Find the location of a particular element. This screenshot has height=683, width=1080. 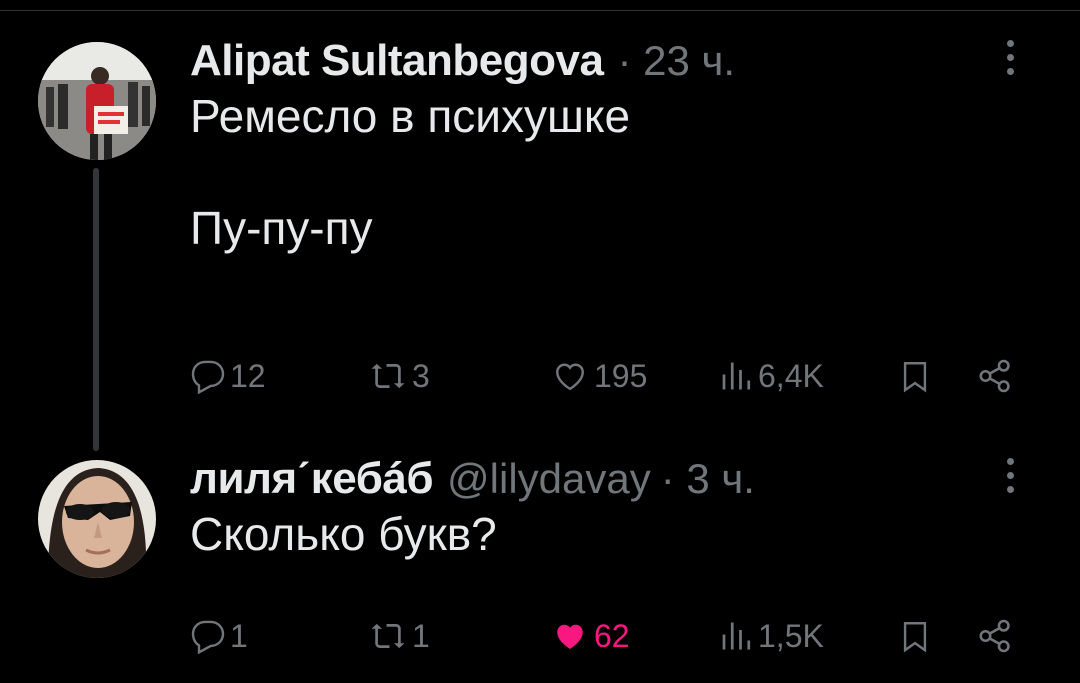

retweet-button: 1 is located at coordinates (399, 636).